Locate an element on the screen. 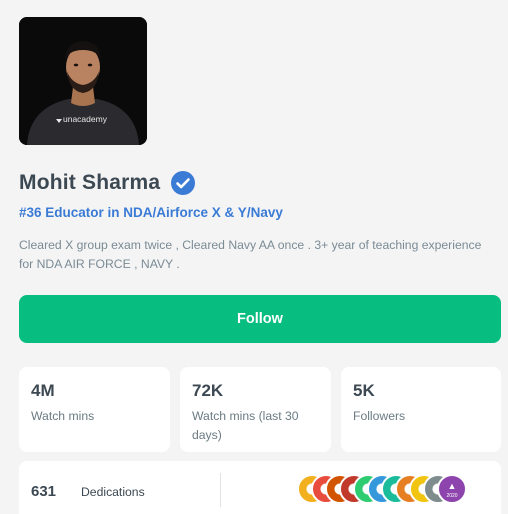 Image resolution: width=508 pixels, height=514 pixels. badge-year-text: 2020 is located at coordinates (452, 496).